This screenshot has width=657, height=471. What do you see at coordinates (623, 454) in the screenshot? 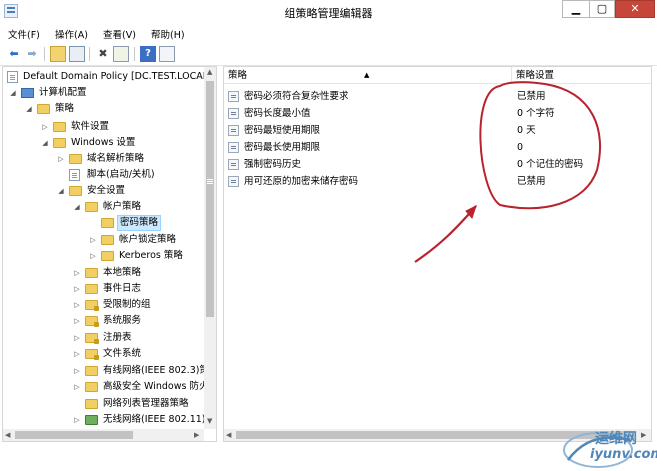
I see `watermark-url: iyunv.com` at bounding box center [623, 454].